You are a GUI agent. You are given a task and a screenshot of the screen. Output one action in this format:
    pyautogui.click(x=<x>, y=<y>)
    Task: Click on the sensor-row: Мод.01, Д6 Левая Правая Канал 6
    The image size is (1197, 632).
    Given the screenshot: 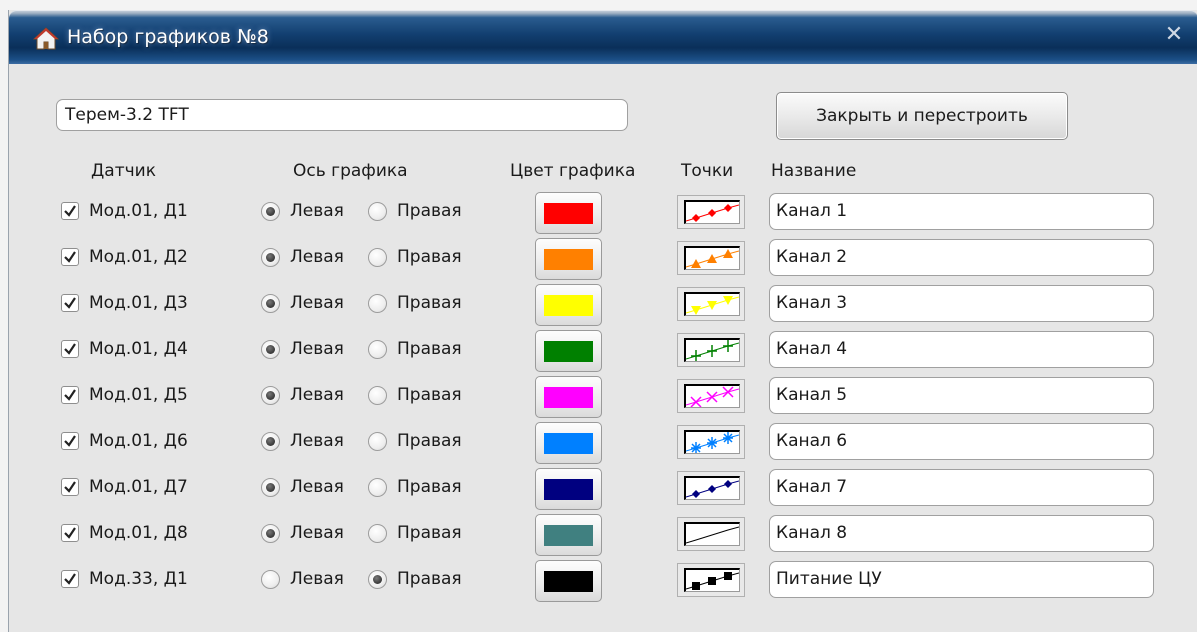 What is the action you would take?
    pyautogui.click(x=603, y=443)
    